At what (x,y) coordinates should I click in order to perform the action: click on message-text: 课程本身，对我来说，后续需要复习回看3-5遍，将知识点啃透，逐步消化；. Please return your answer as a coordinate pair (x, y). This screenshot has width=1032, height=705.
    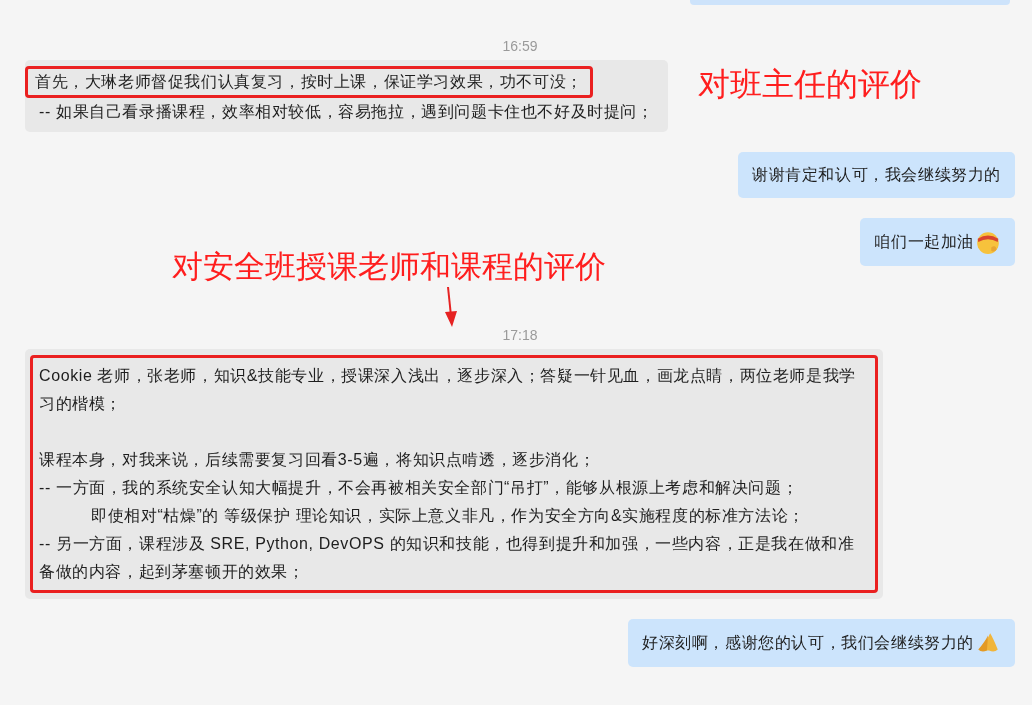
    Looking at the image, I should click on (318, 460).